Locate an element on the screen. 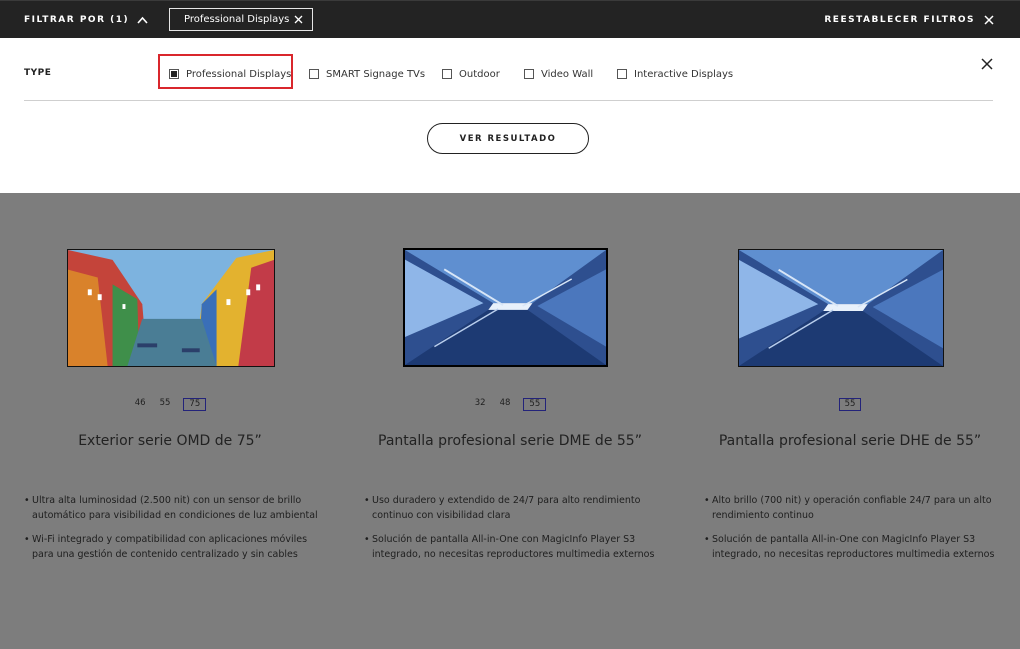  option-interactive-displays: Interactive Displays is located at coordinates (675, 74).